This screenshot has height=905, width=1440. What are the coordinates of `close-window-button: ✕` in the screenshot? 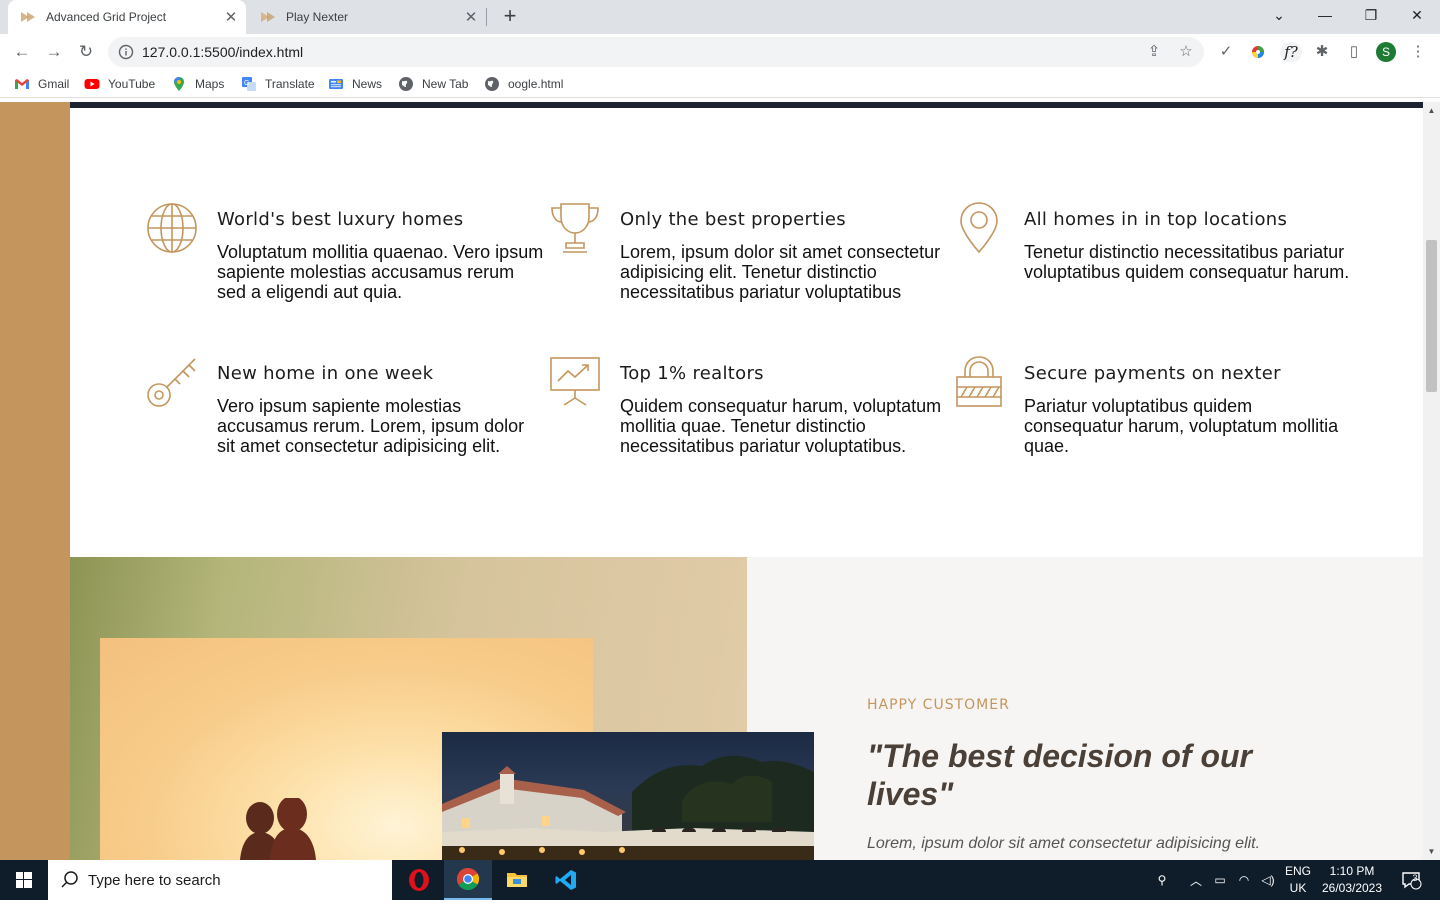 It's located at (1417, 15).